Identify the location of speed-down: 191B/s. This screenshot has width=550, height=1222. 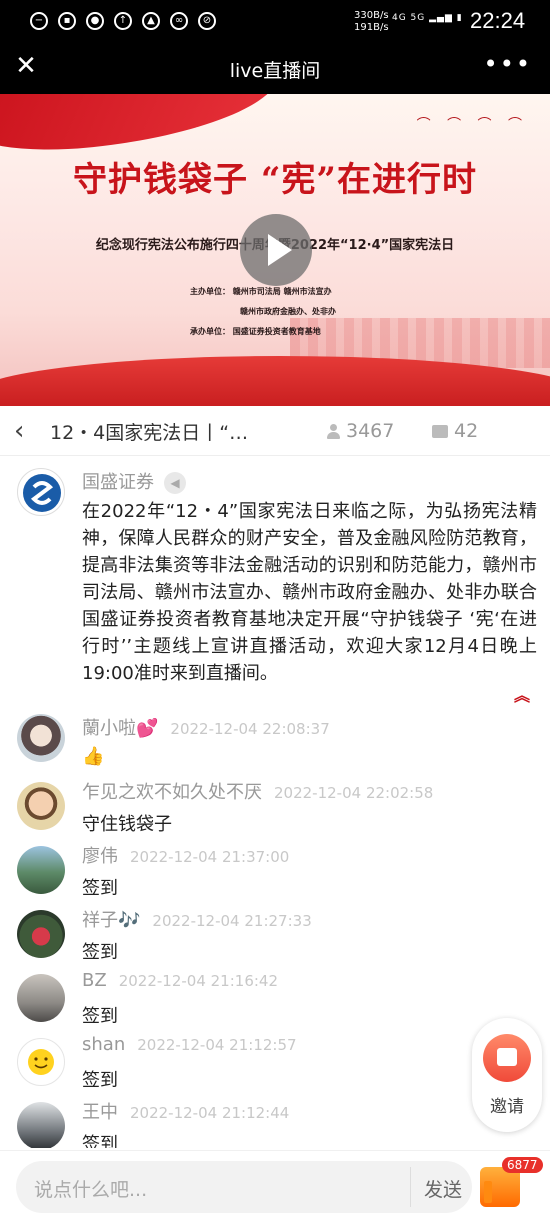
(371, 27).